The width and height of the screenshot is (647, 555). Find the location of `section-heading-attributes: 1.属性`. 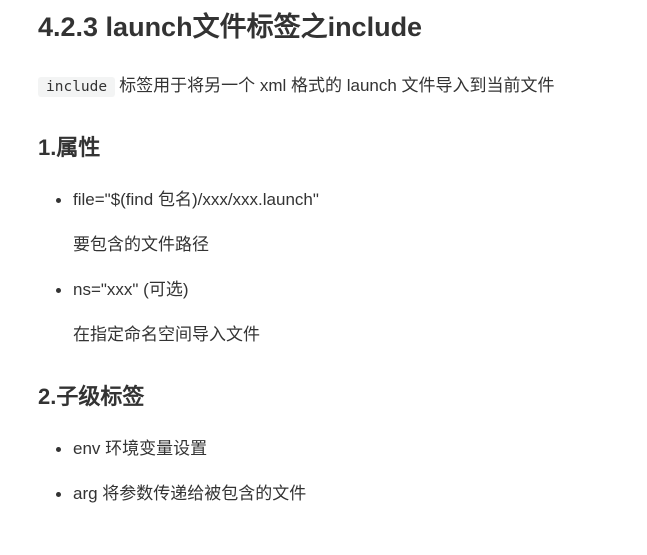

section-heading-attributes: 1.属性 is located at coordinates (69, 147).